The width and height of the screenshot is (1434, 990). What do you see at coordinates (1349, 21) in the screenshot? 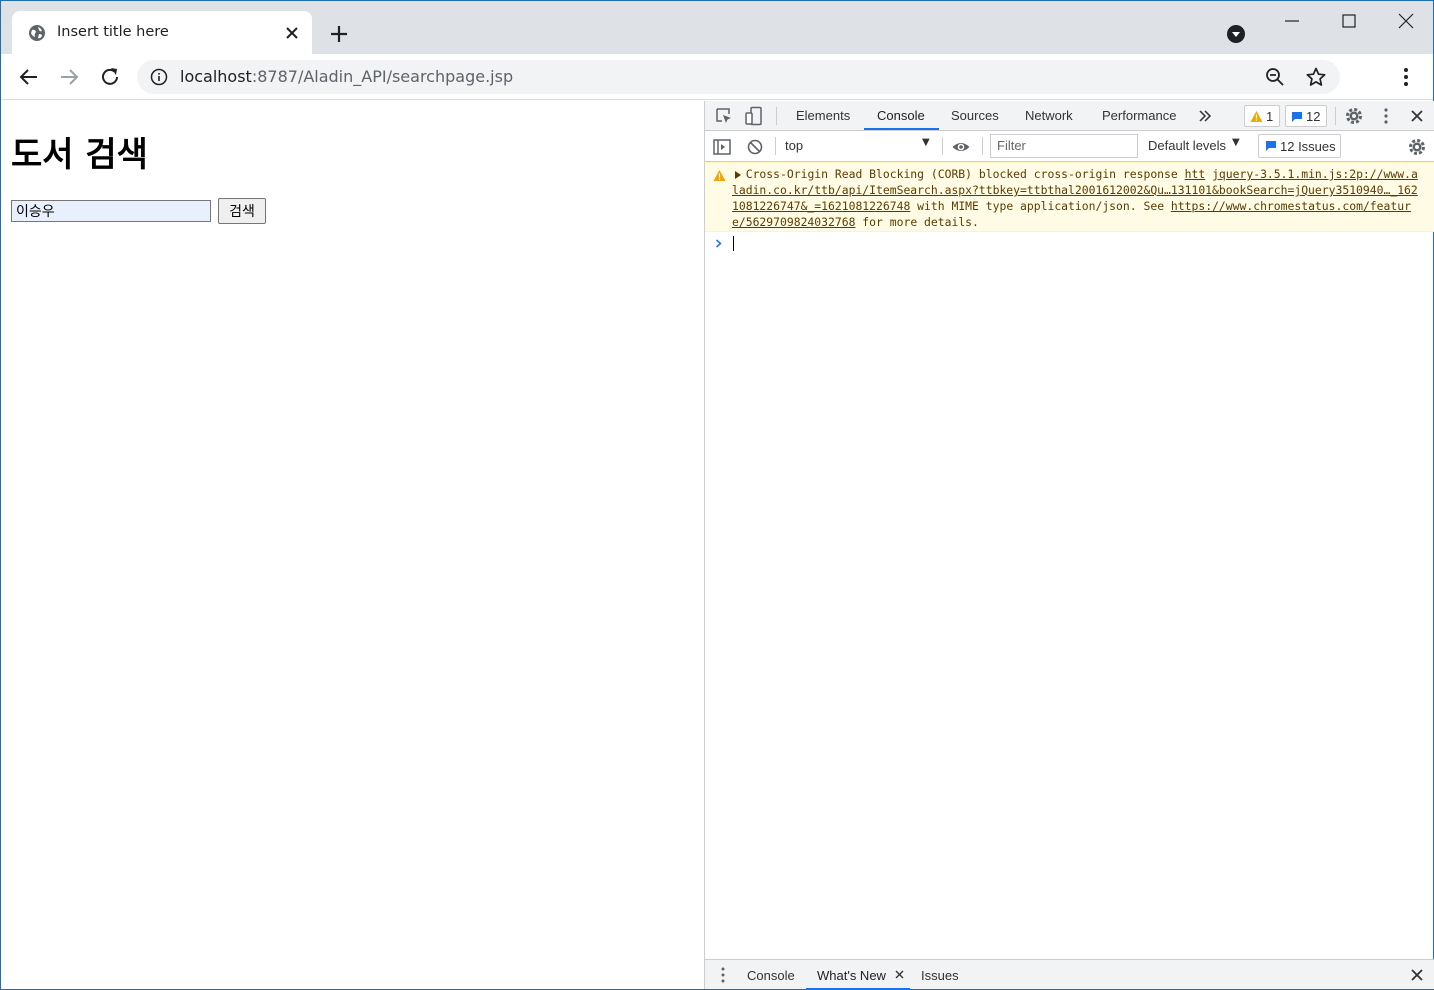
I see `maximize-icon` at bounding box center [1349, 21].